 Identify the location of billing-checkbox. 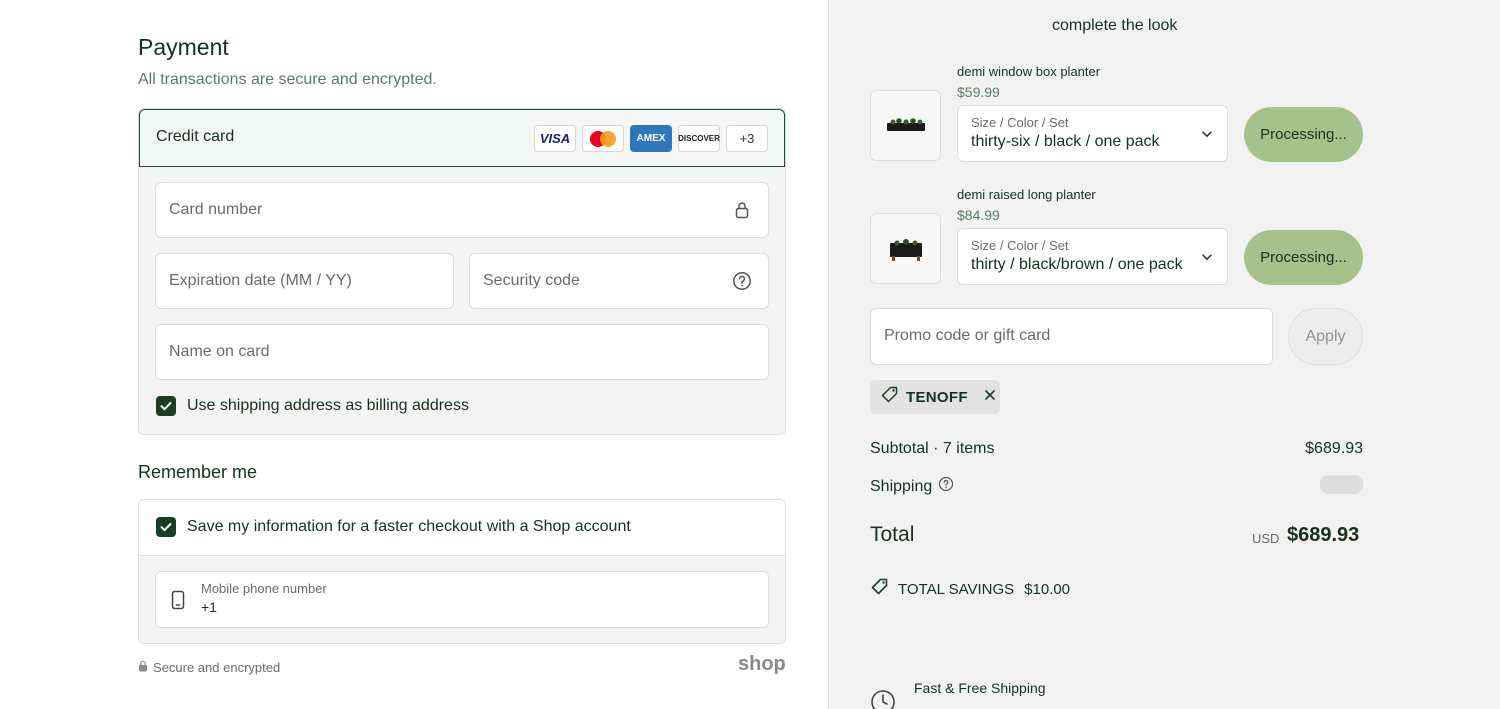
(166, 406).